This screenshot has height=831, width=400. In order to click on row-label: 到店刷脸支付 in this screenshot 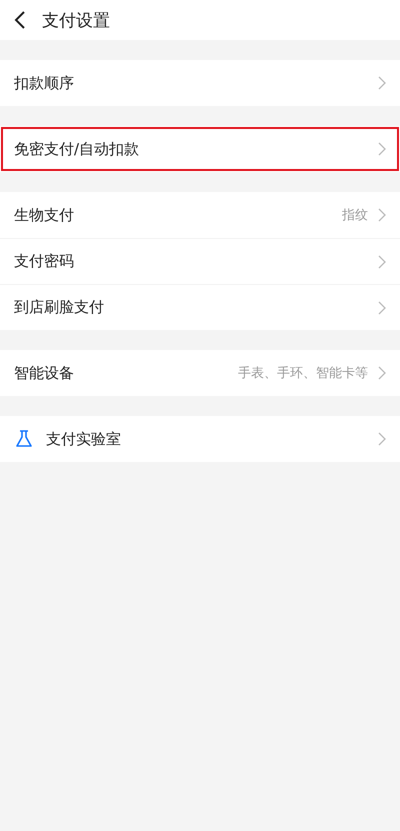, I will do `click(59, 307)`.